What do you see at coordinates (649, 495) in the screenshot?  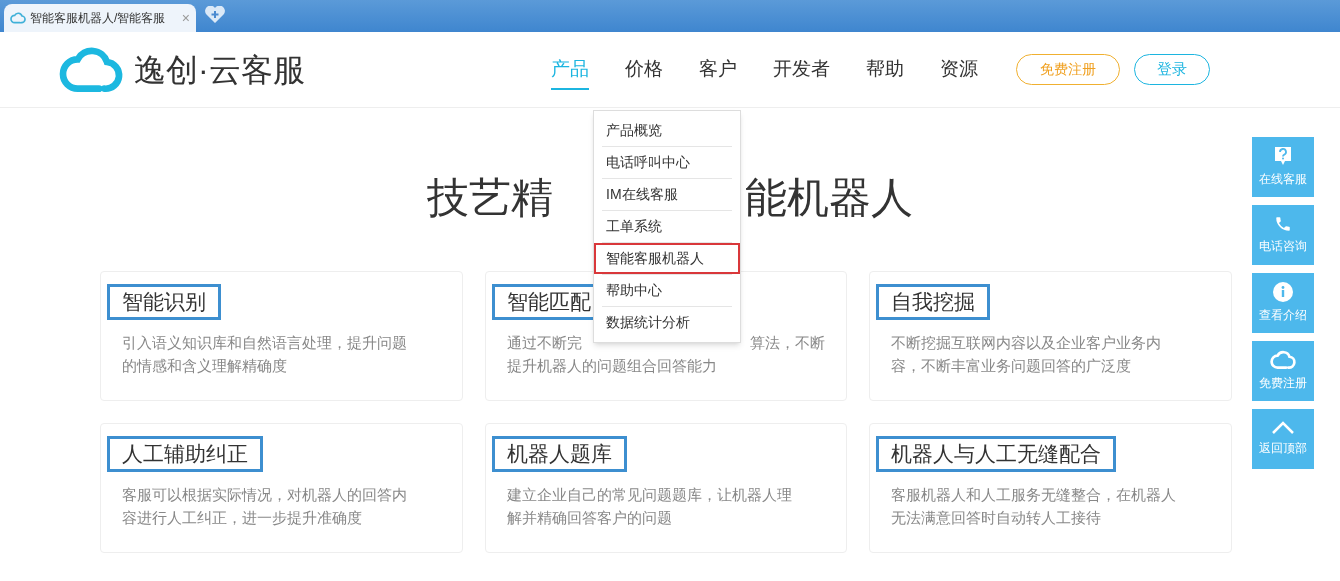 I see `card-description: 建立企业自己的常见问题题库，让机器人理` at bounding box center [649, 495].